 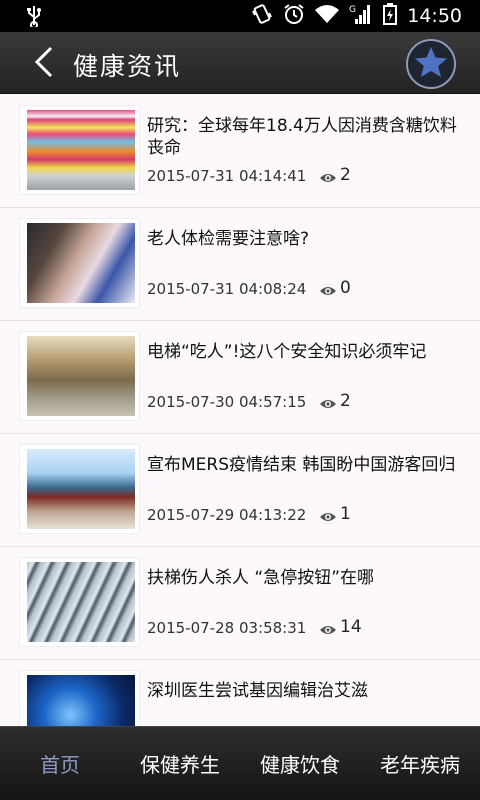 I want to click on back-button, so click(x=44, y=64).